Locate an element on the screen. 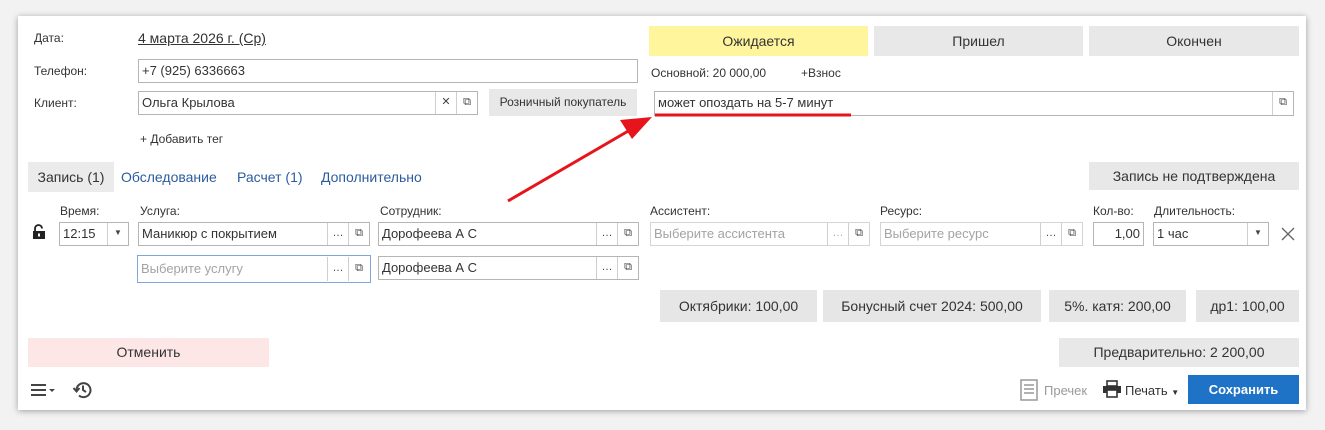  save-button: Сохранить is located at coordinates (1243, 389).